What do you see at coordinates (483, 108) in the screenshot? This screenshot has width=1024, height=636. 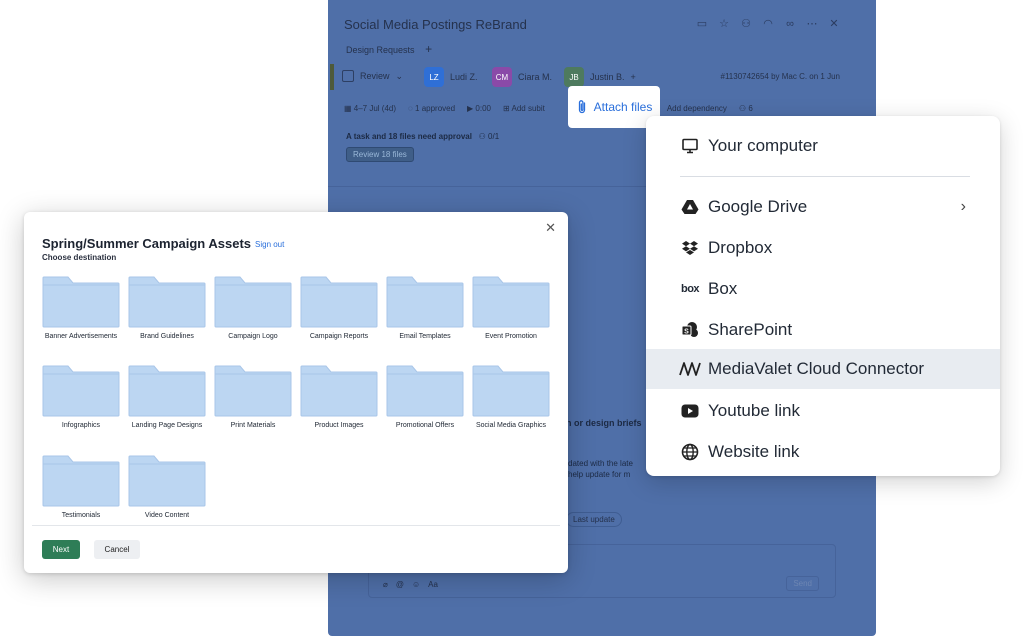 I see `timer-text: 0:00` at bounding box center [483, 108].